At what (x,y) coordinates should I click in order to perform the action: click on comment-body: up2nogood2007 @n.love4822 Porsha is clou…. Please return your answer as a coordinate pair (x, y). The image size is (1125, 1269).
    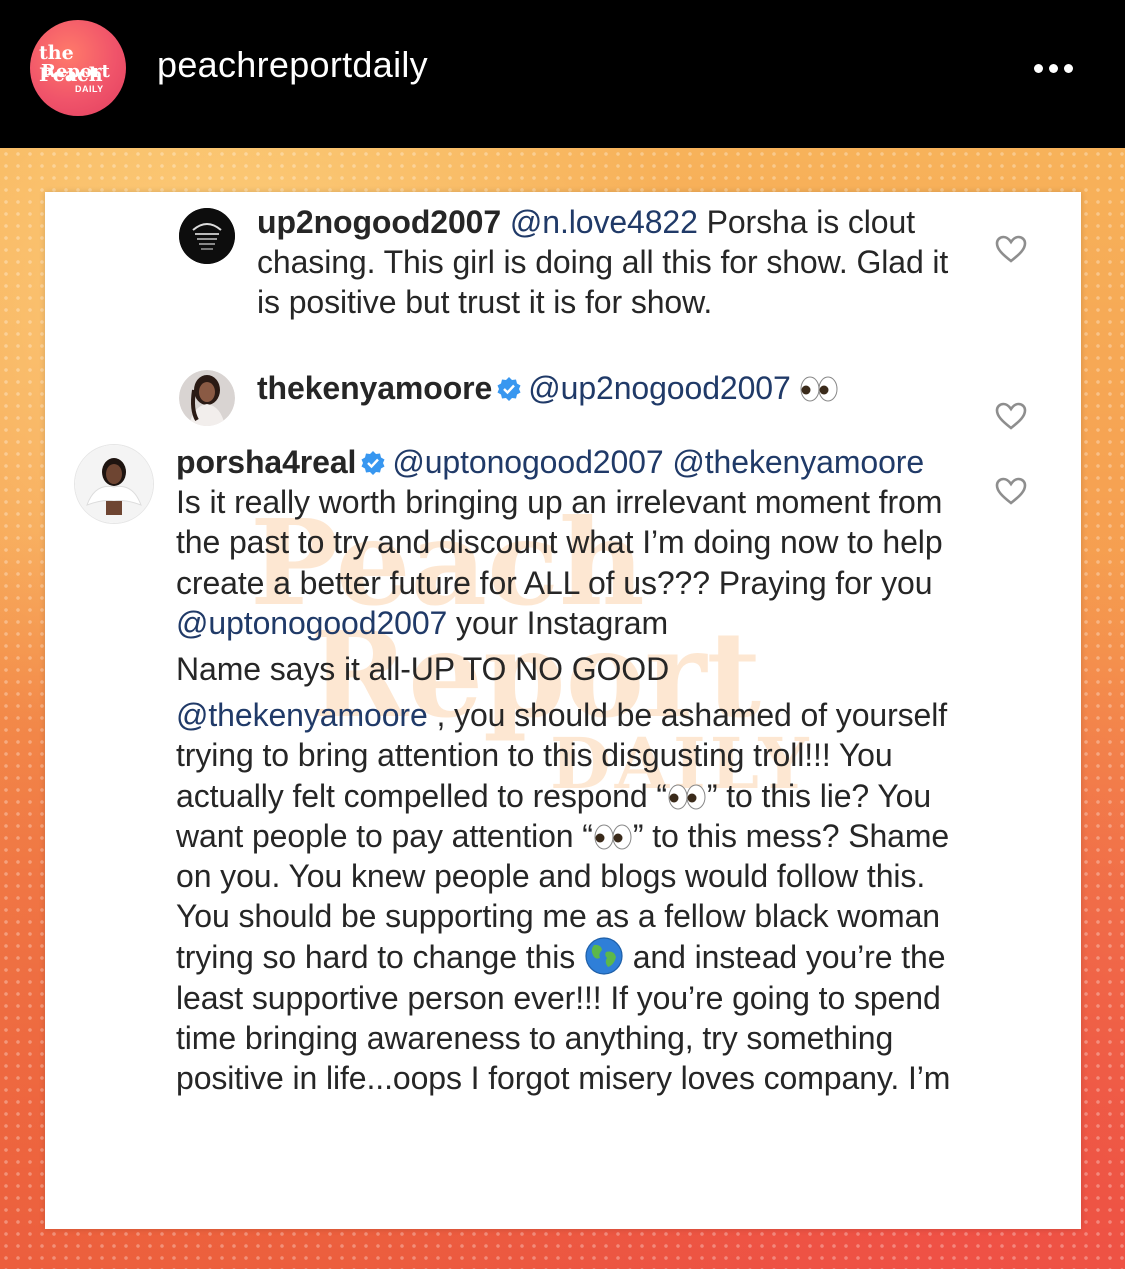
    Looking at the image, I should click on (607, 262).